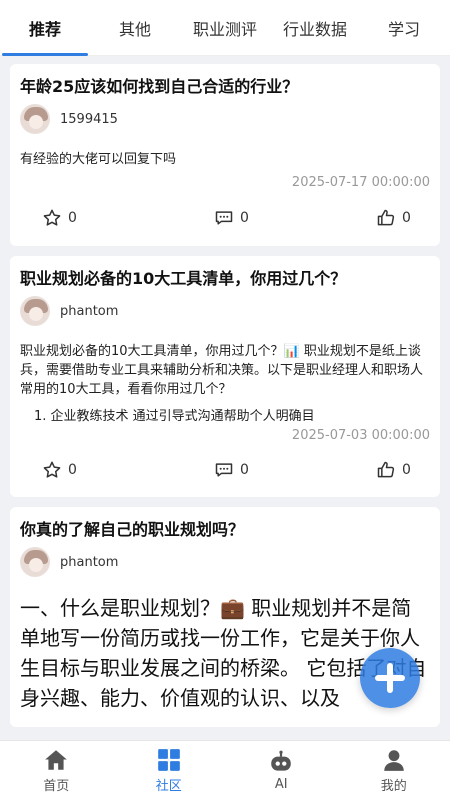 This screenshot has width=450, height=800. I want to click on home-icon, so click(56, 760).